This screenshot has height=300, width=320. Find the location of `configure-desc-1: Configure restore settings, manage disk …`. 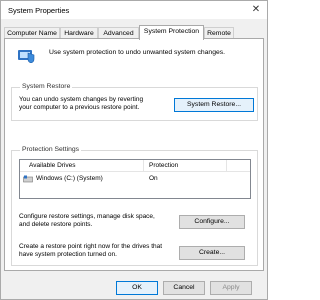

configure-desc-1: Configure restore settings, manage disk … is located at coordinates (87, 216).